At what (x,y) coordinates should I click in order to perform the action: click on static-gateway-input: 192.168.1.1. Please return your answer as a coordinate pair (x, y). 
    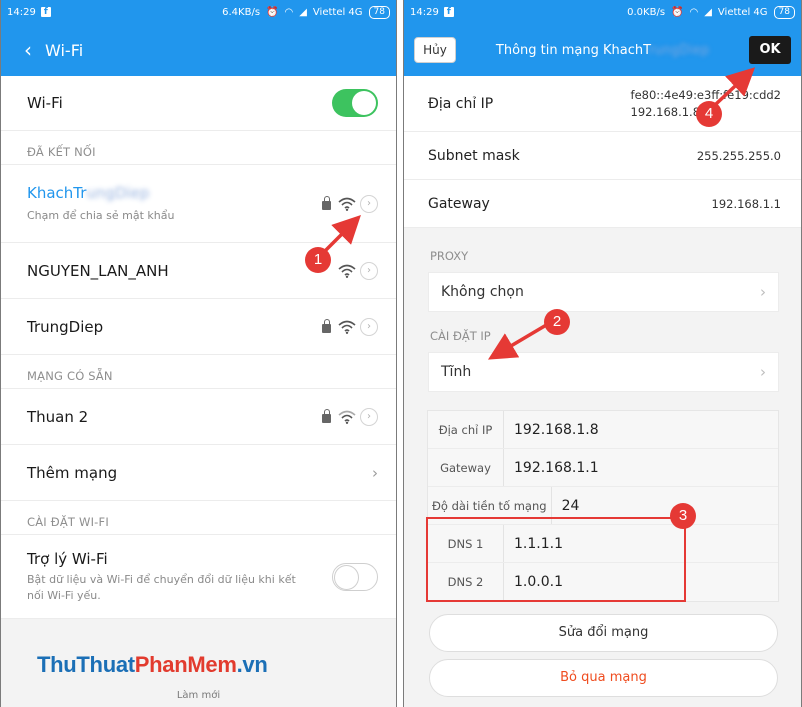
    Looking at the image, I should click on (551, 468).